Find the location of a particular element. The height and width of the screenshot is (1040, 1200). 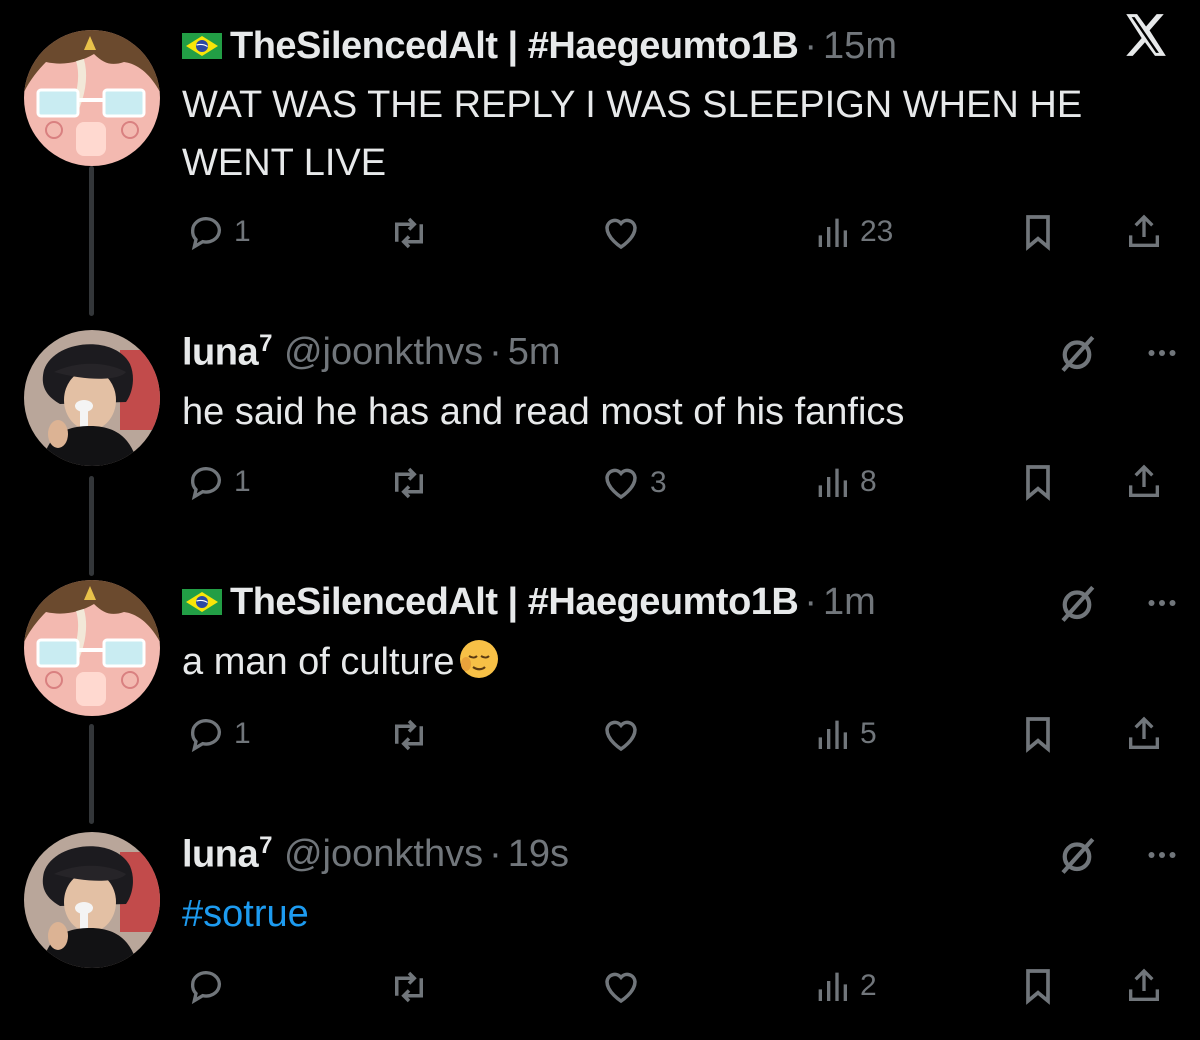

tweet-actions: 1 23 is located at coordinates (600, 237).